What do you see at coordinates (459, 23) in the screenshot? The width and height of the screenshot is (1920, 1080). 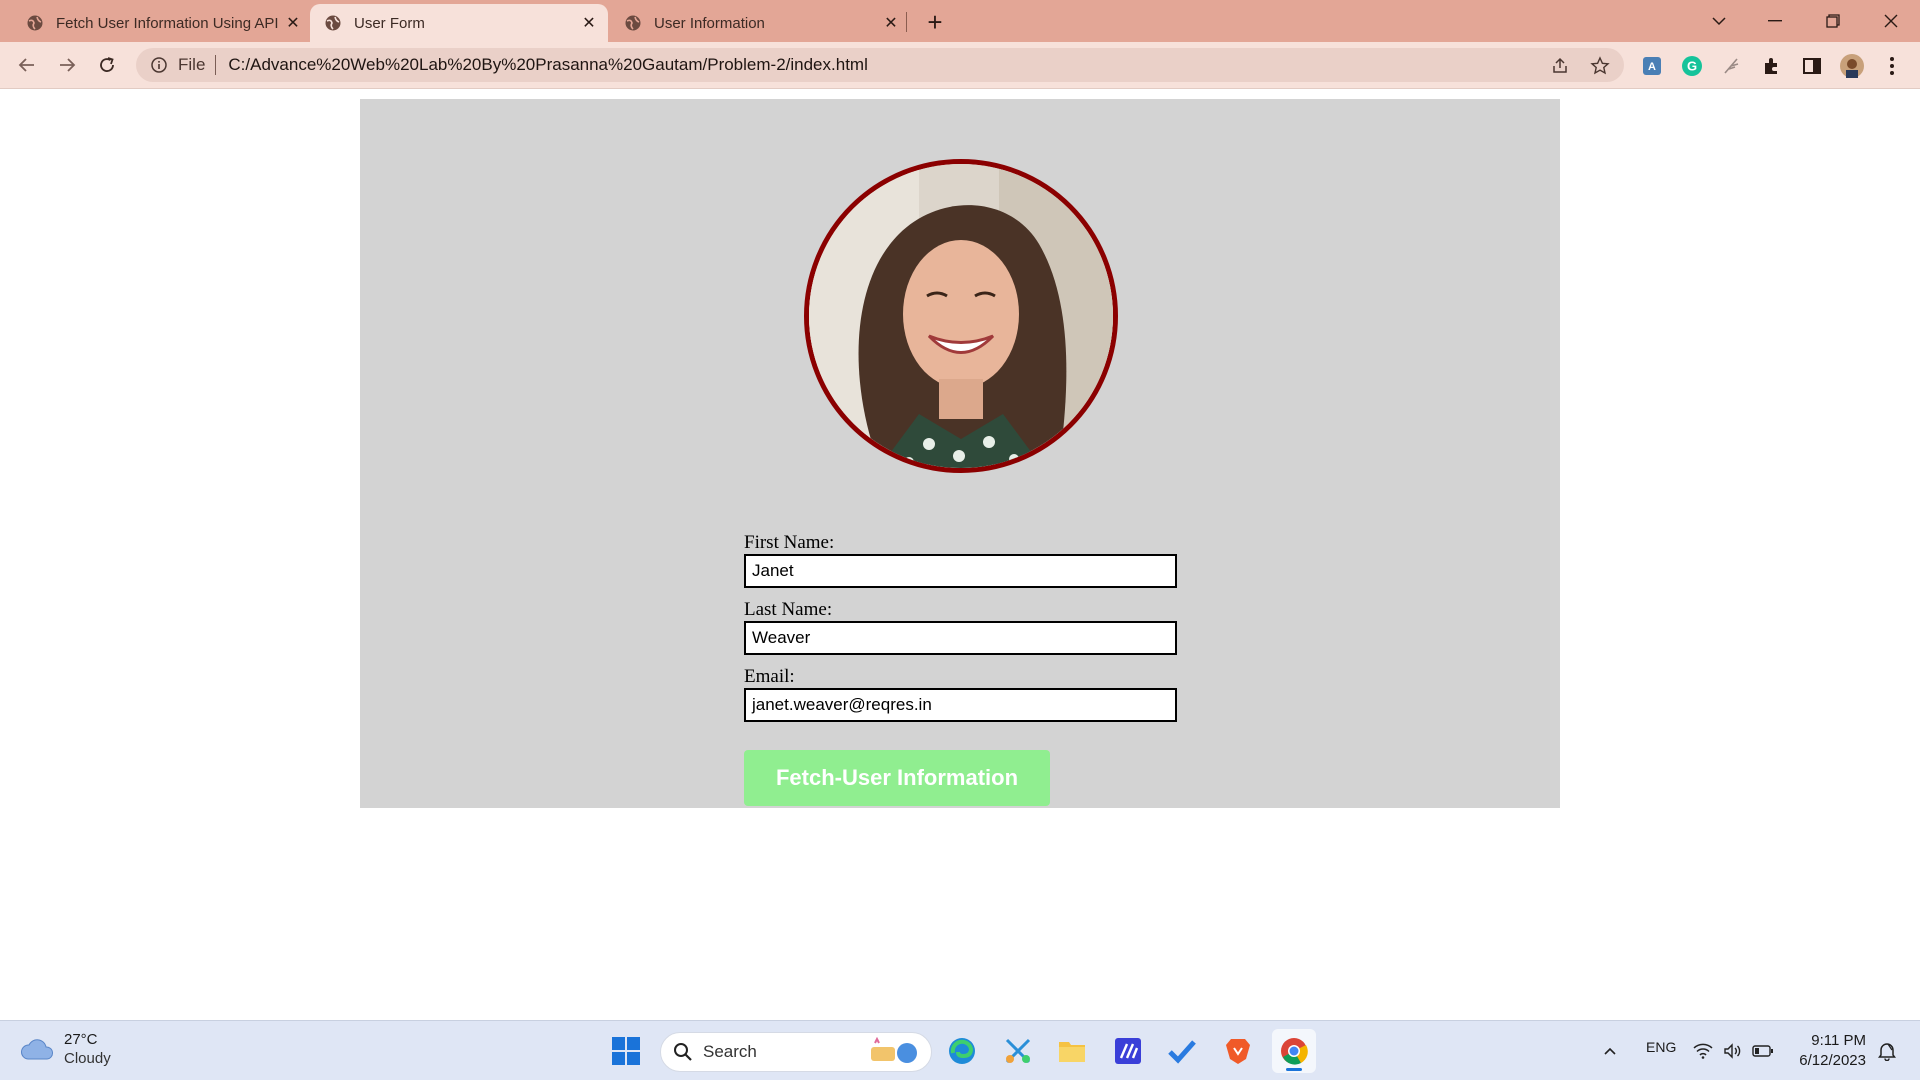 I see `tab-user-form: User Form ✕` at bounding box center [459, 23].